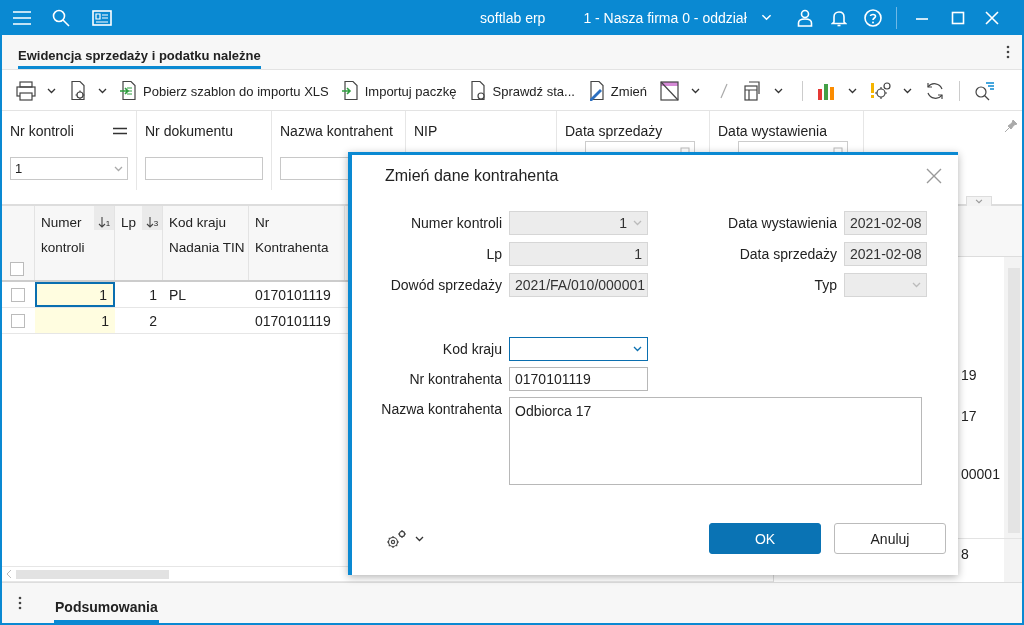 The image size is (1024, 625). I want to click on scrollbar-thumb, so click(92, 574).